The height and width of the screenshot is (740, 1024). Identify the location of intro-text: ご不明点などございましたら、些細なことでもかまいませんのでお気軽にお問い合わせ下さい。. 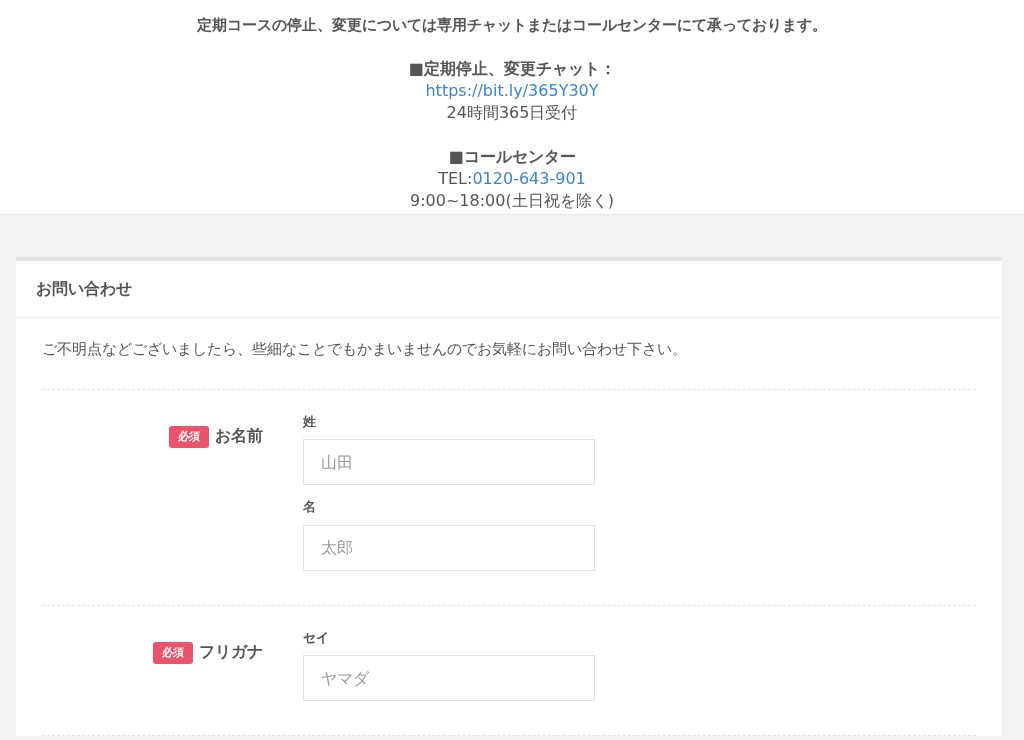
(509, 364).